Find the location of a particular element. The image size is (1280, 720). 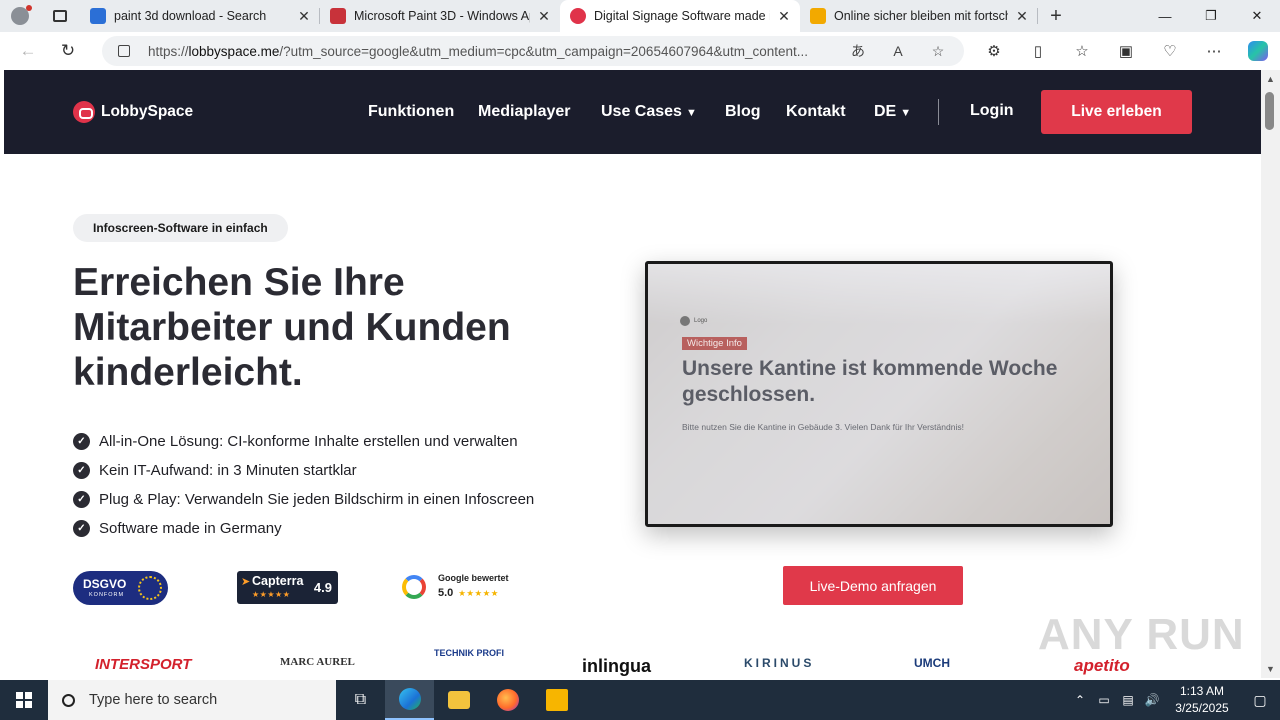

copilot-icon is located at coordinates (1258, 51).